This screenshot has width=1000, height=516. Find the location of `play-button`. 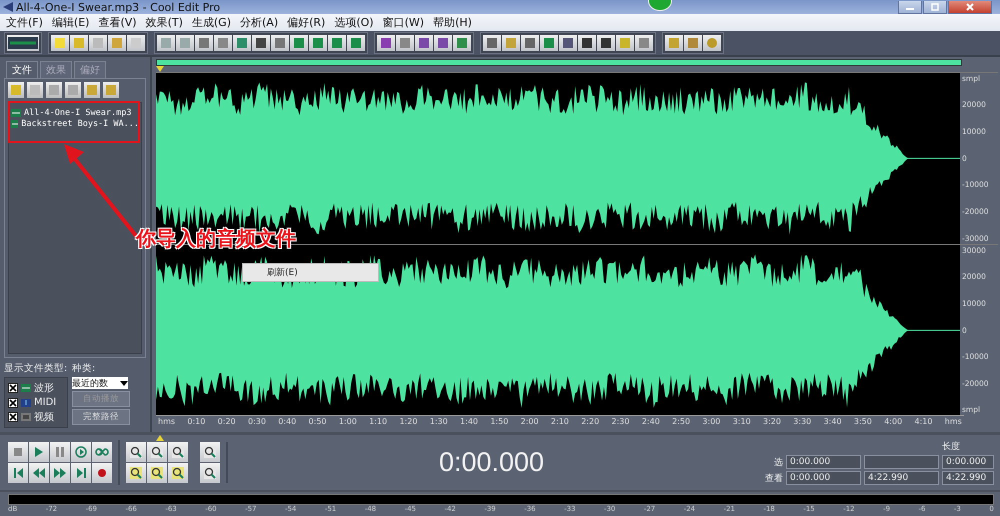

play-button is located at coordinates (39, 452).